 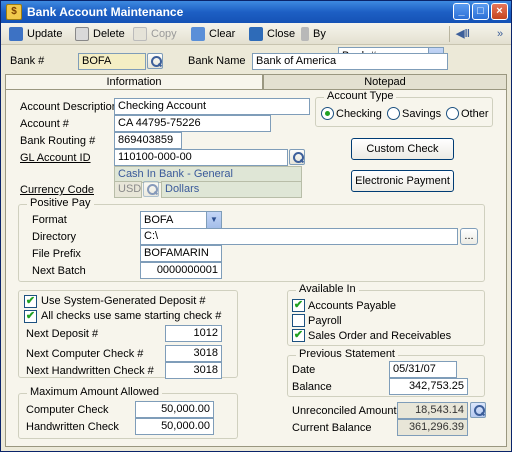 I want to click on same-start-checkbox: ✔, so click(x=30, y=316).